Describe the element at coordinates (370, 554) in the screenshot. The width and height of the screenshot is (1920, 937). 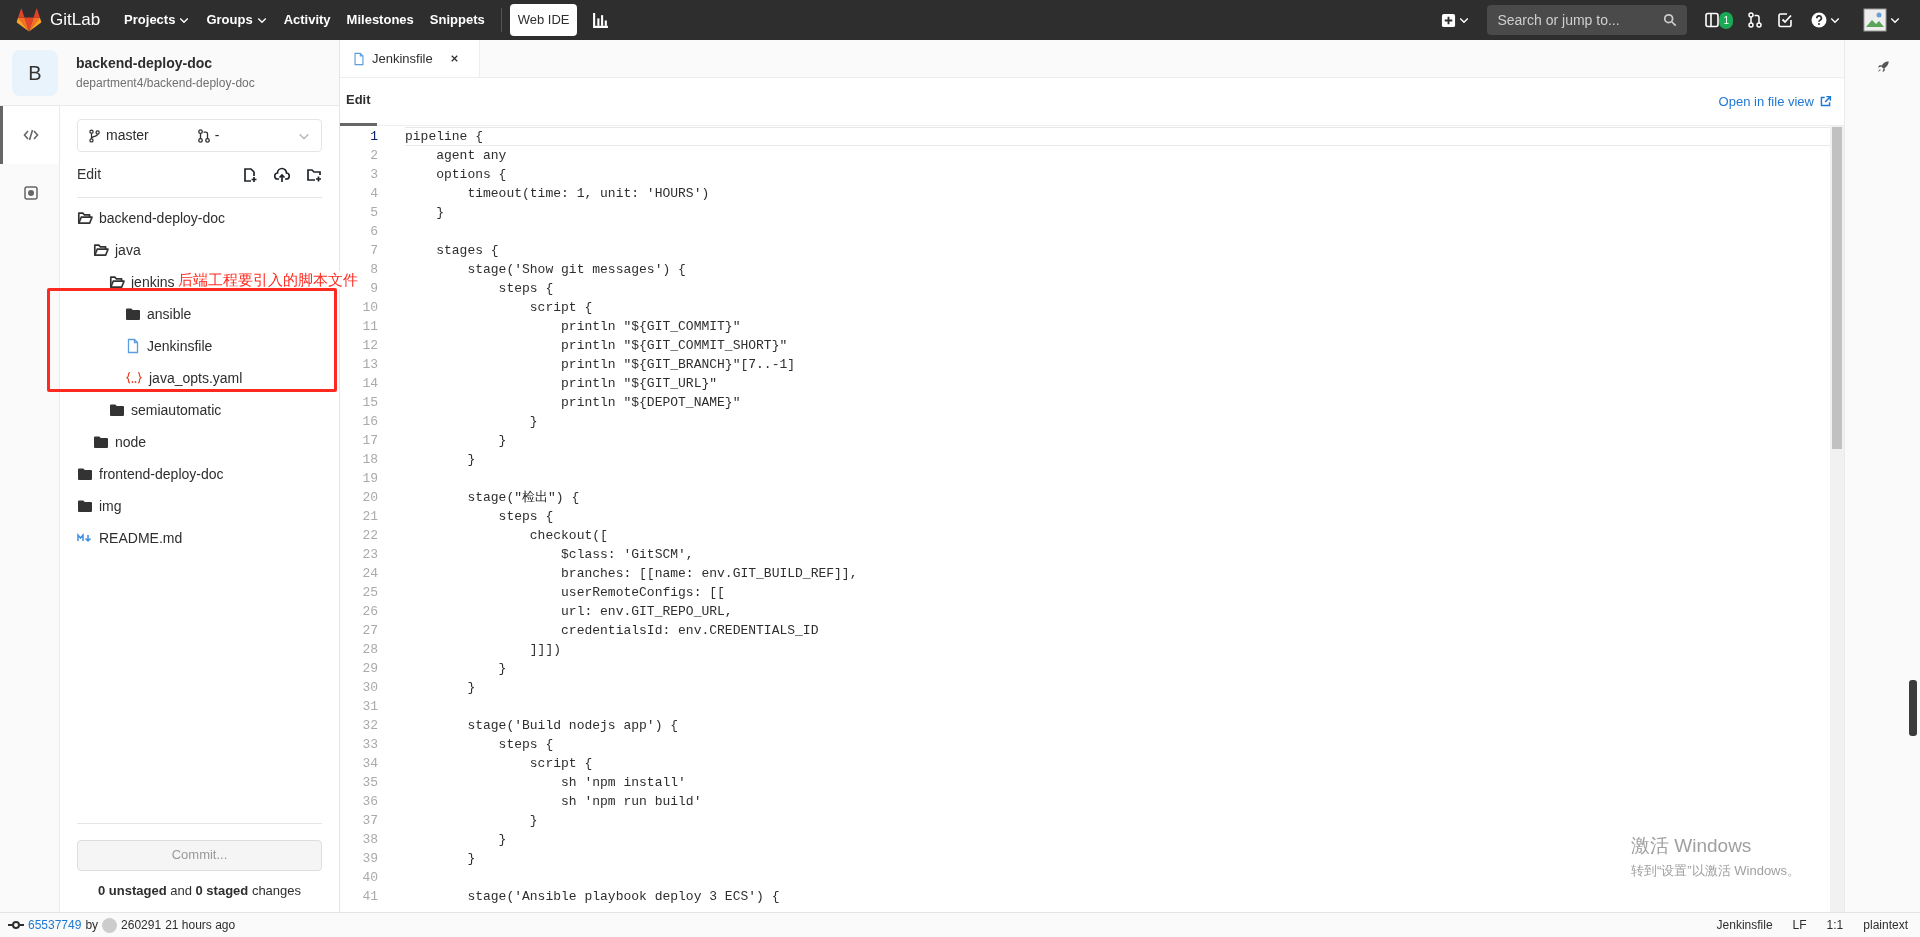
I see `line-number: 23` at that location.